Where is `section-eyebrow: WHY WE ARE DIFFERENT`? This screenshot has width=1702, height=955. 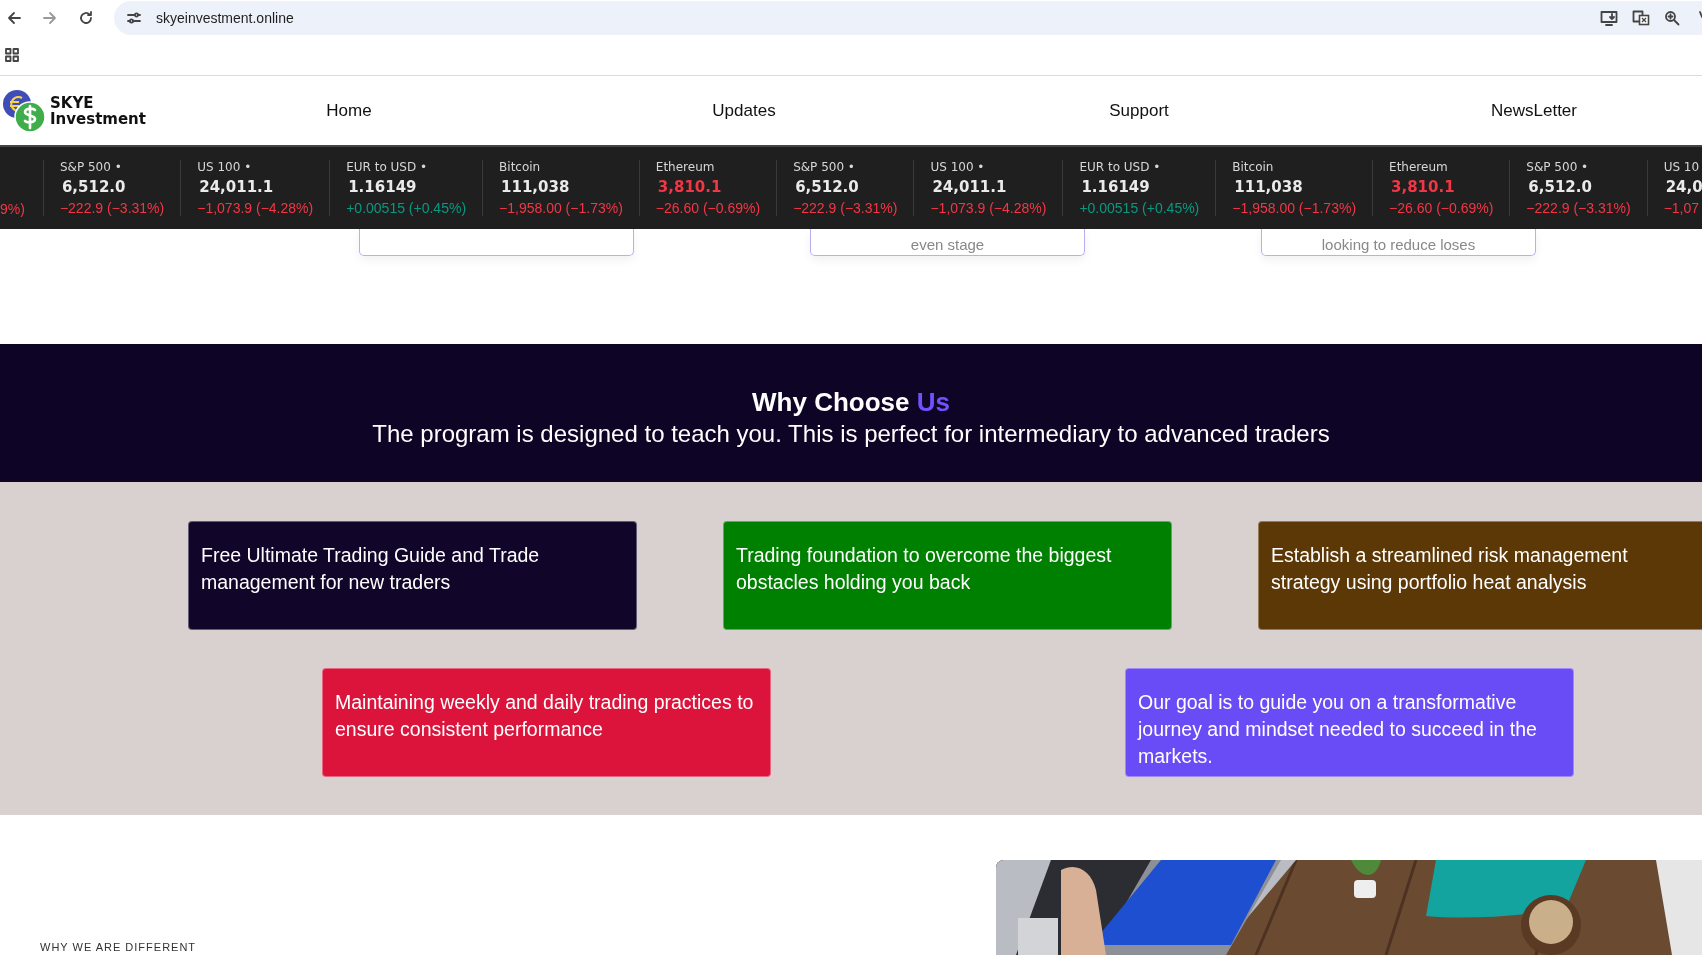
section-eyebrow: WHY WE ARE DIFFERENT is located at coordinates (118, 947).